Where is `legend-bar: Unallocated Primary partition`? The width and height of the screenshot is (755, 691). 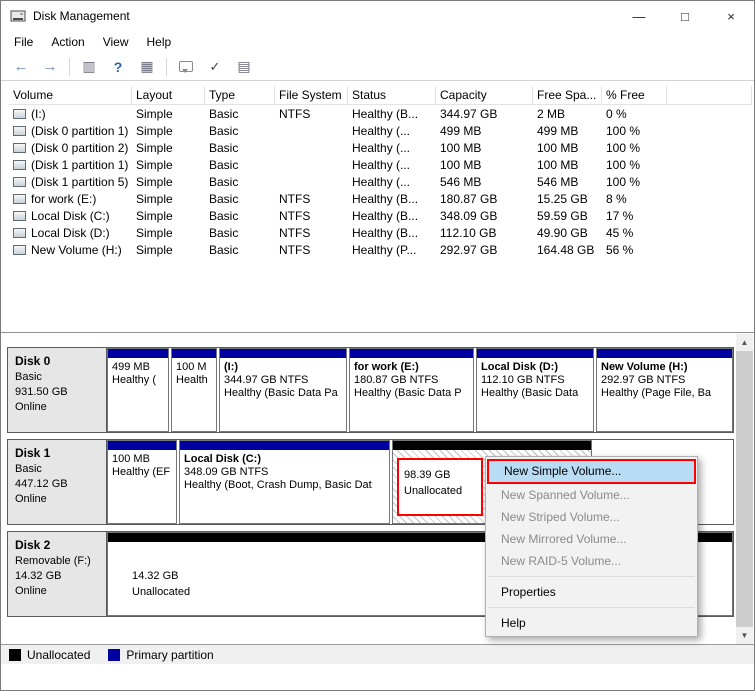 legend-bar: Unallocated Primary partition is located at coordinates (377, 654).